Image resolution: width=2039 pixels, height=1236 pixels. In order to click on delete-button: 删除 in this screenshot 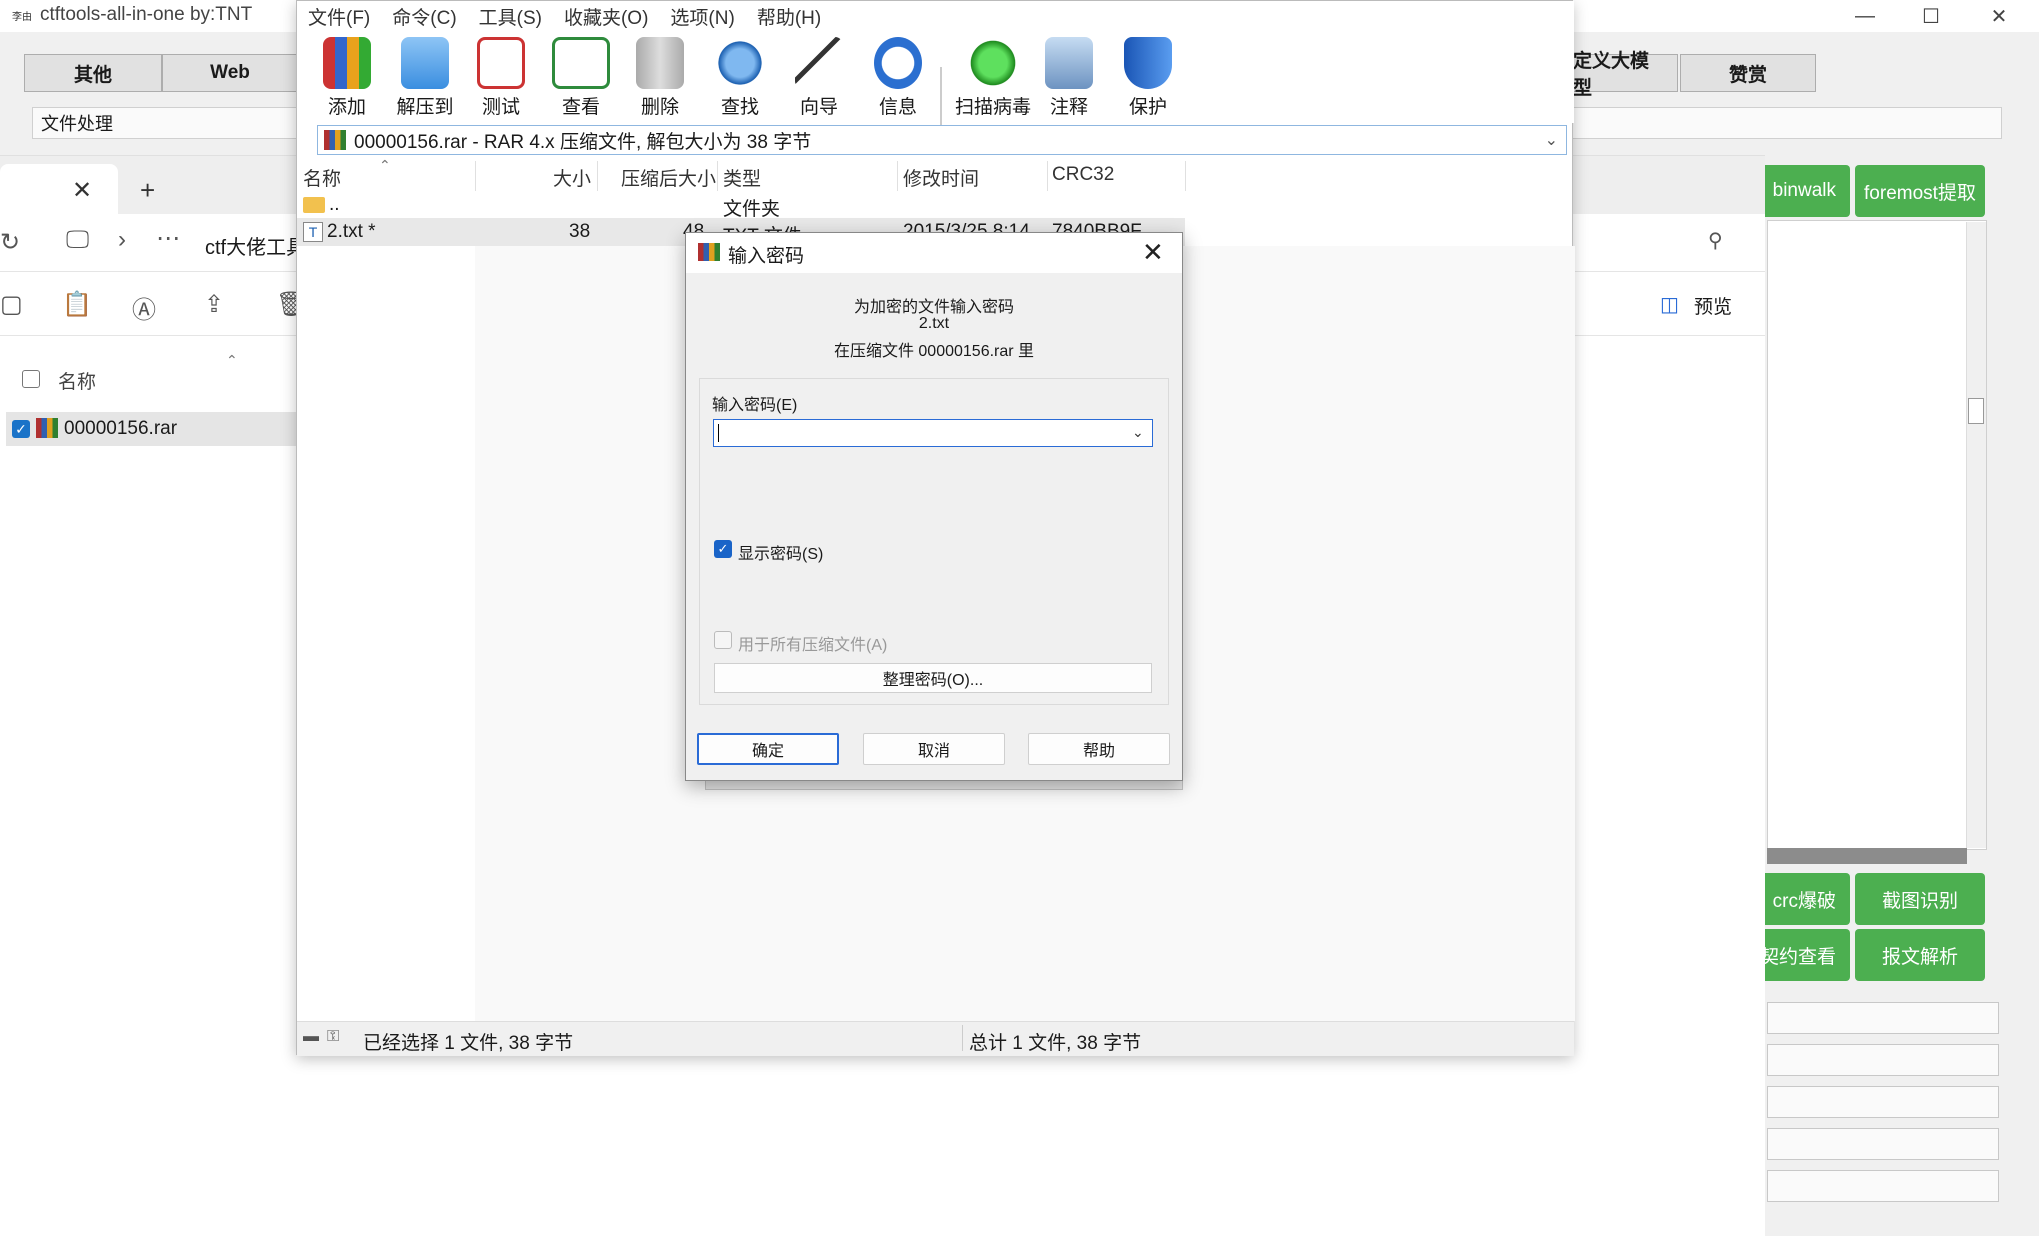, I will do `click(660, 78)`.